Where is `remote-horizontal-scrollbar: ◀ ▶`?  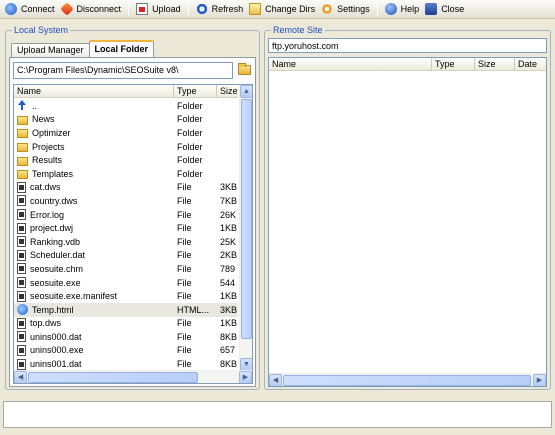 remote-horizontal-scrollbar: ◀ ▶ is located at coordinates (407, 379).